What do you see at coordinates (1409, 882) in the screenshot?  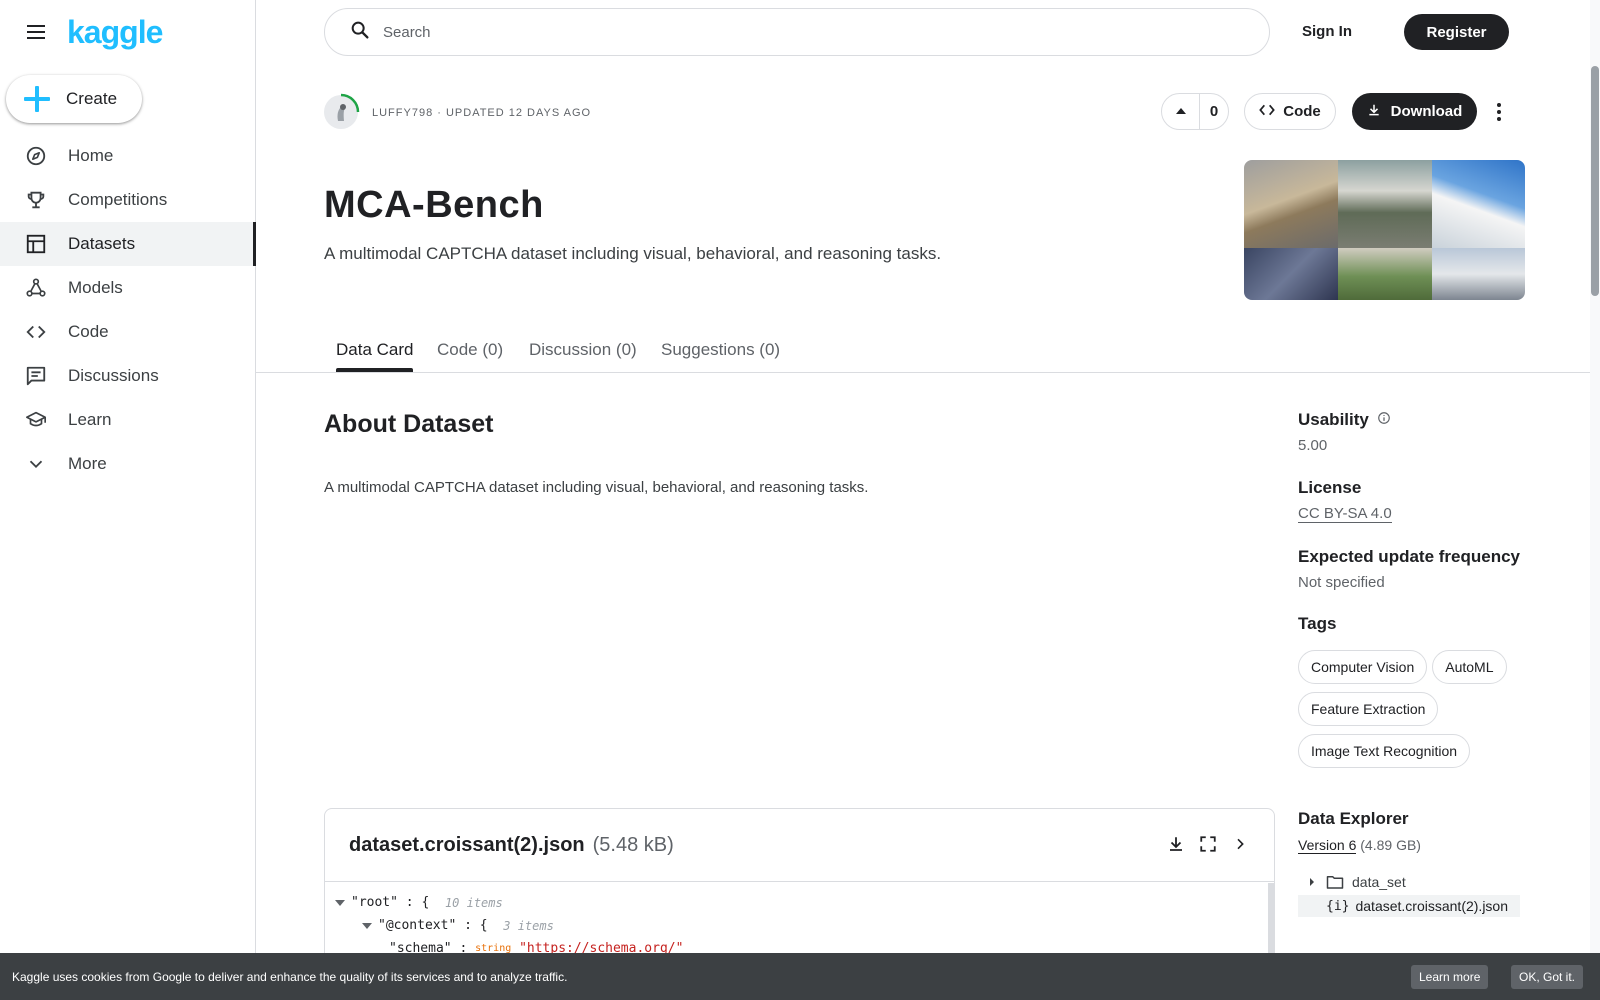 I see `tree-item-folder: data_set` at bounding box center [1409, 882].